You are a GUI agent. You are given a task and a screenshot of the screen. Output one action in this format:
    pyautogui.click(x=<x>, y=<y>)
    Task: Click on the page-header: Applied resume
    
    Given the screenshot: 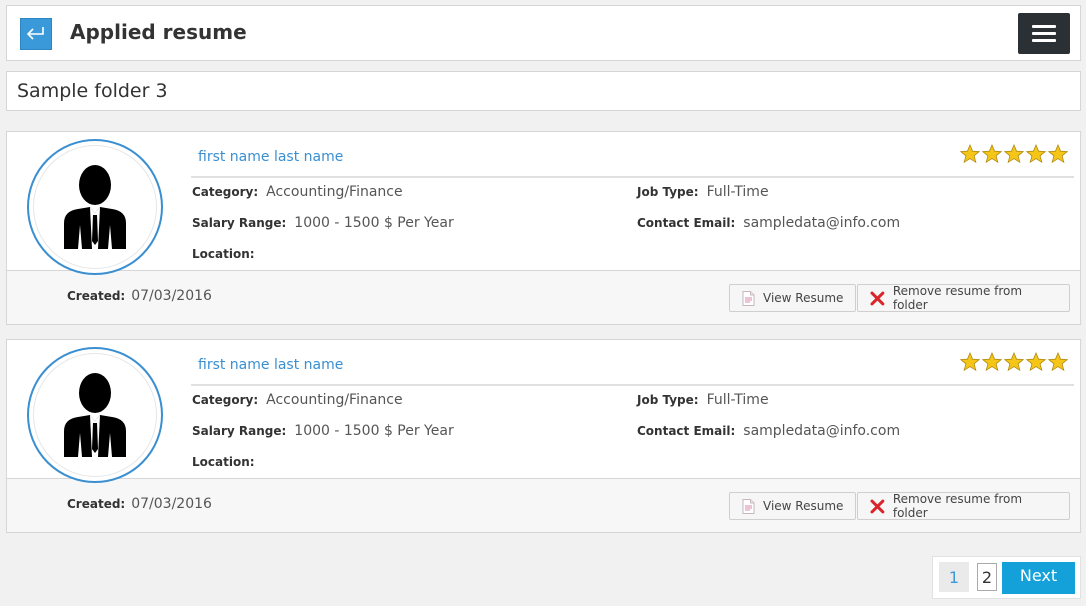 What is the action you would take?
    pyautogui.click(x=543, y=33)
    